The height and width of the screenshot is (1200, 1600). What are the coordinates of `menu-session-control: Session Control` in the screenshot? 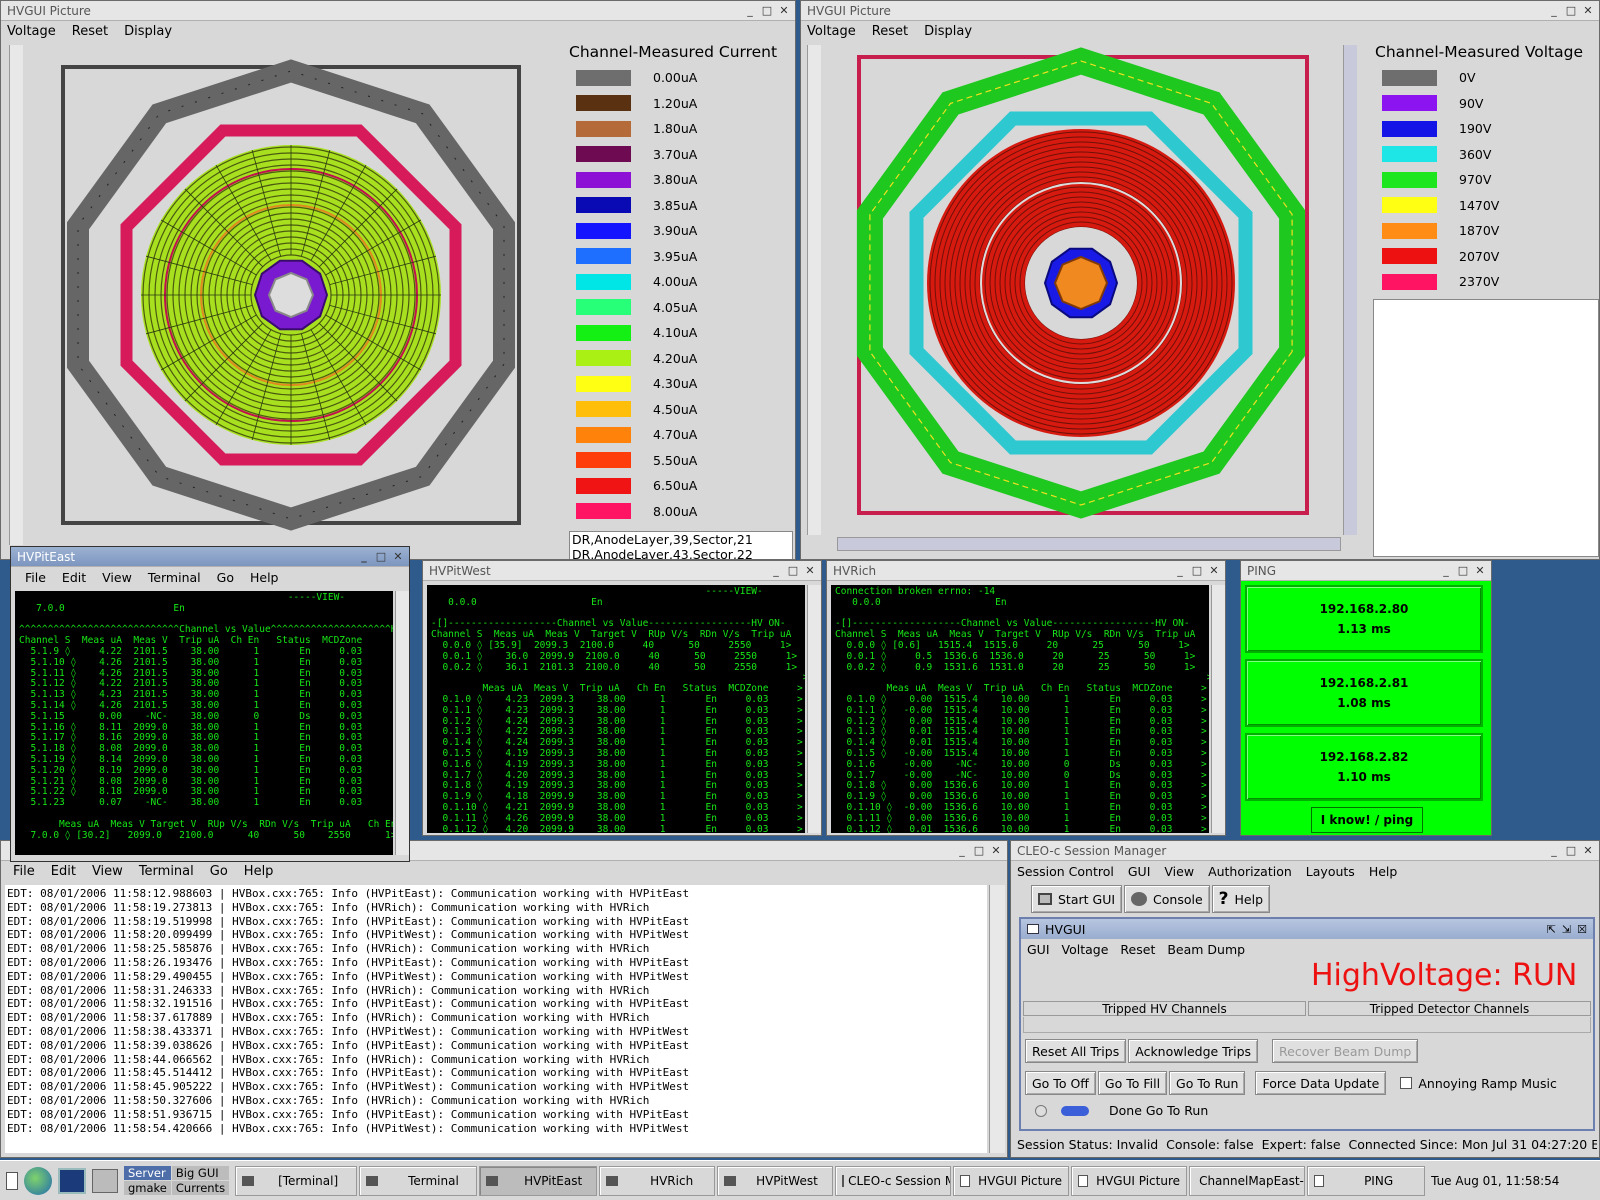 It's located at (1065, 871).